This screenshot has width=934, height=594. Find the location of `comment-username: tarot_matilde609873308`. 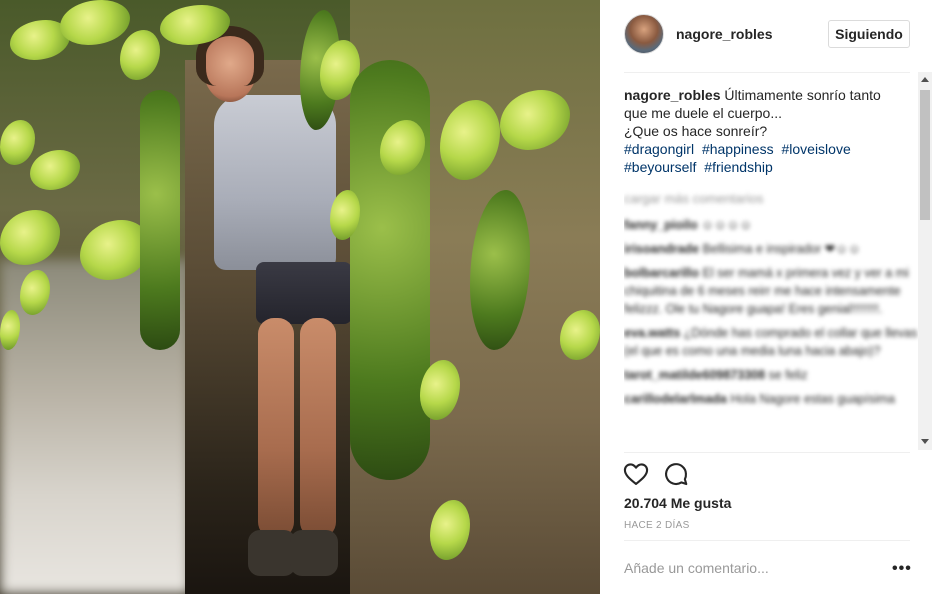

comment-username: tarot_matilde609873308 is located at coordinates (694, 375).